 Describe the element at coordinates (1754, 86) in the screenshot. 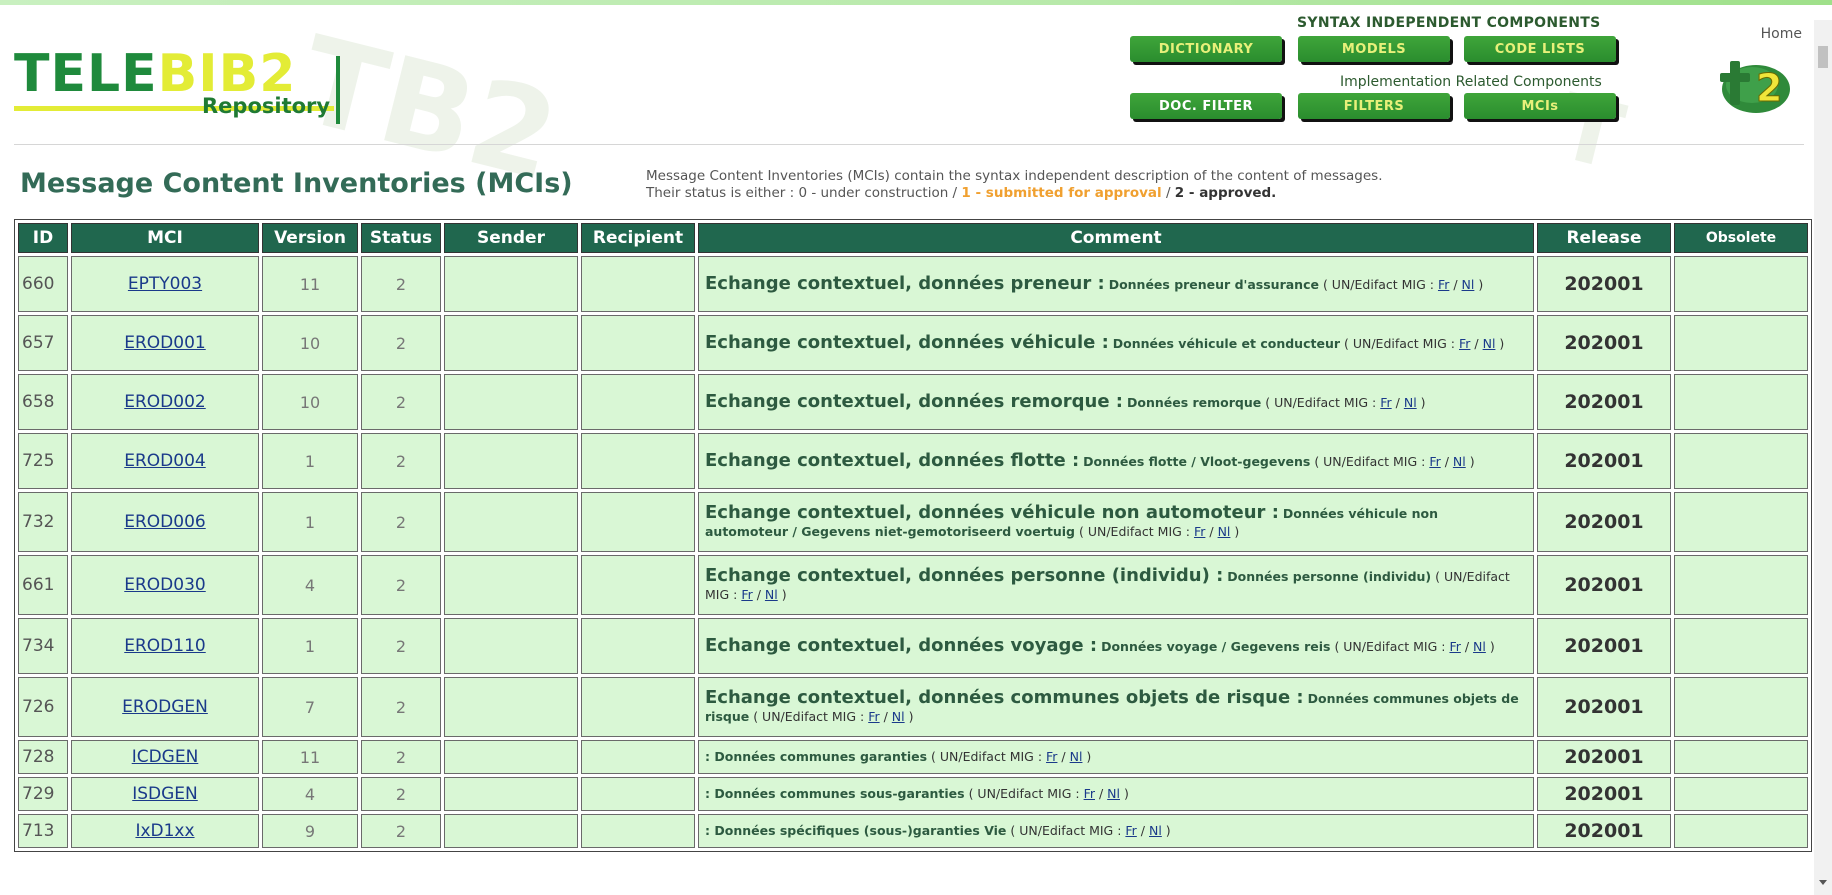

I see `t2-home-logo-icon: 2` at that location.